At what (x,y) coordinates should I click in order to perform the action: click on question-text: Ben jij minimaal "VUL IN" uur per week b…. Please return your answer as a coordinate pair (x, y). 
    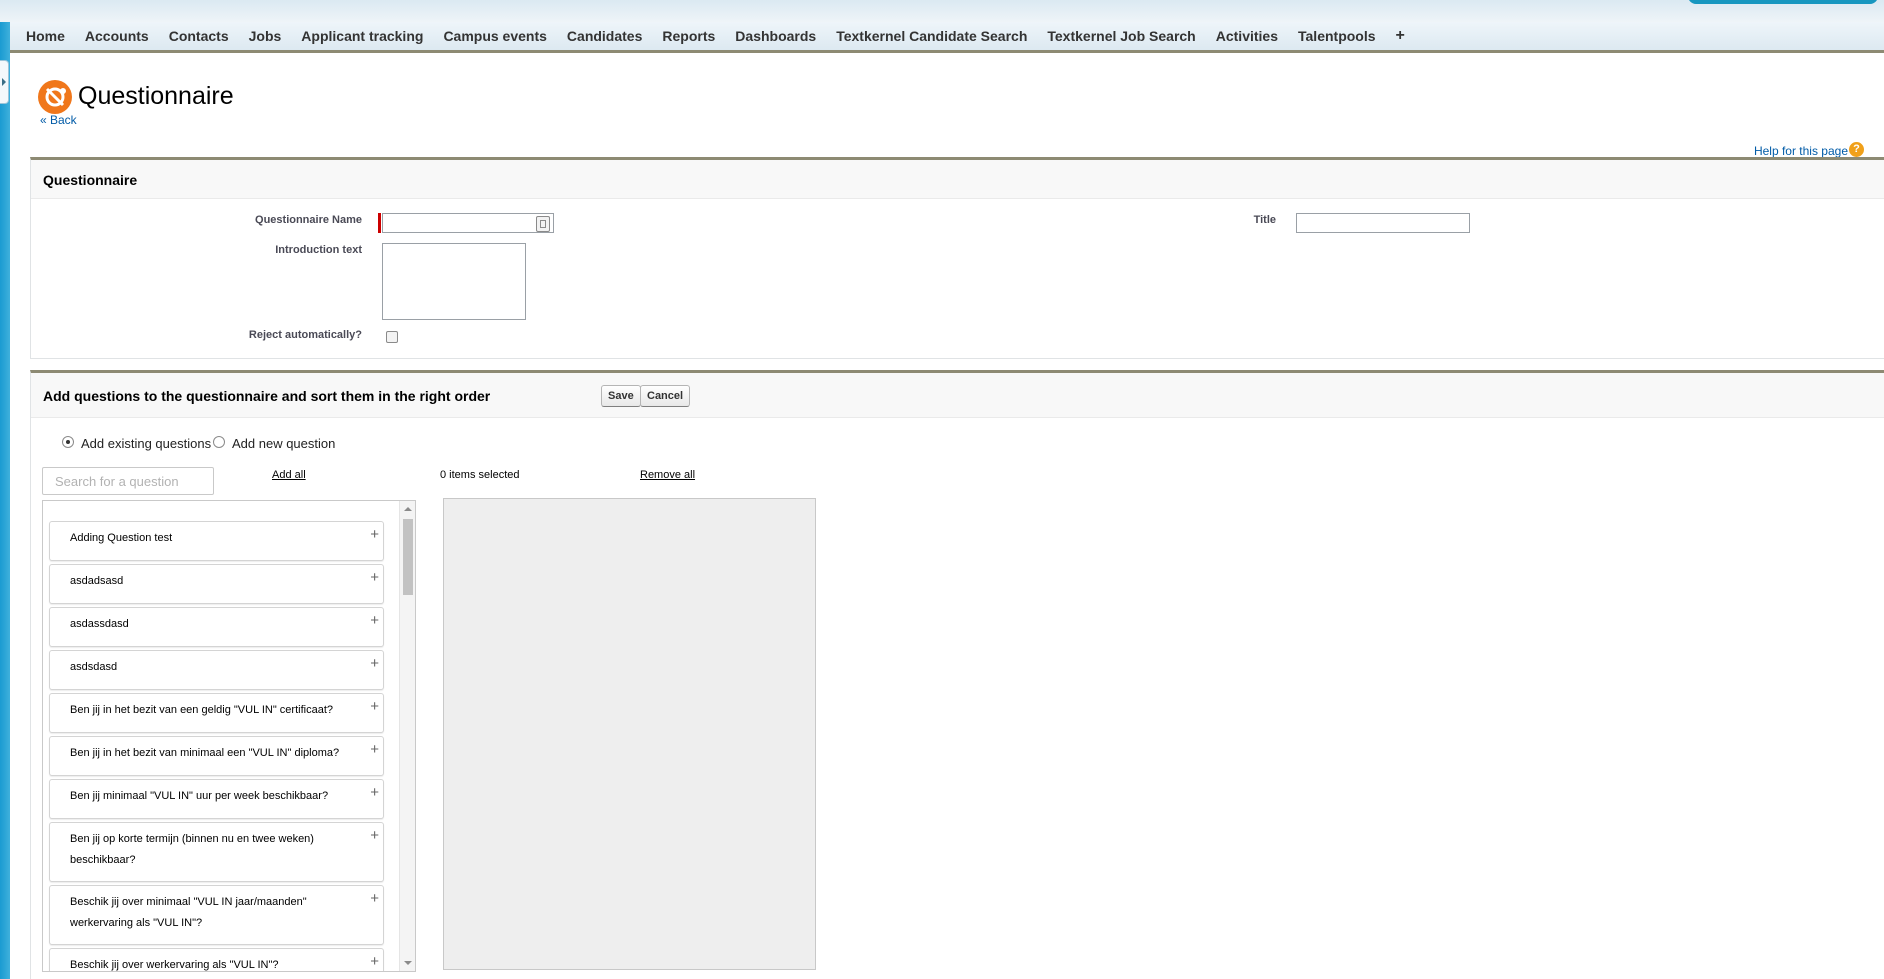
    Looking at the image, I should click on (199, 796).